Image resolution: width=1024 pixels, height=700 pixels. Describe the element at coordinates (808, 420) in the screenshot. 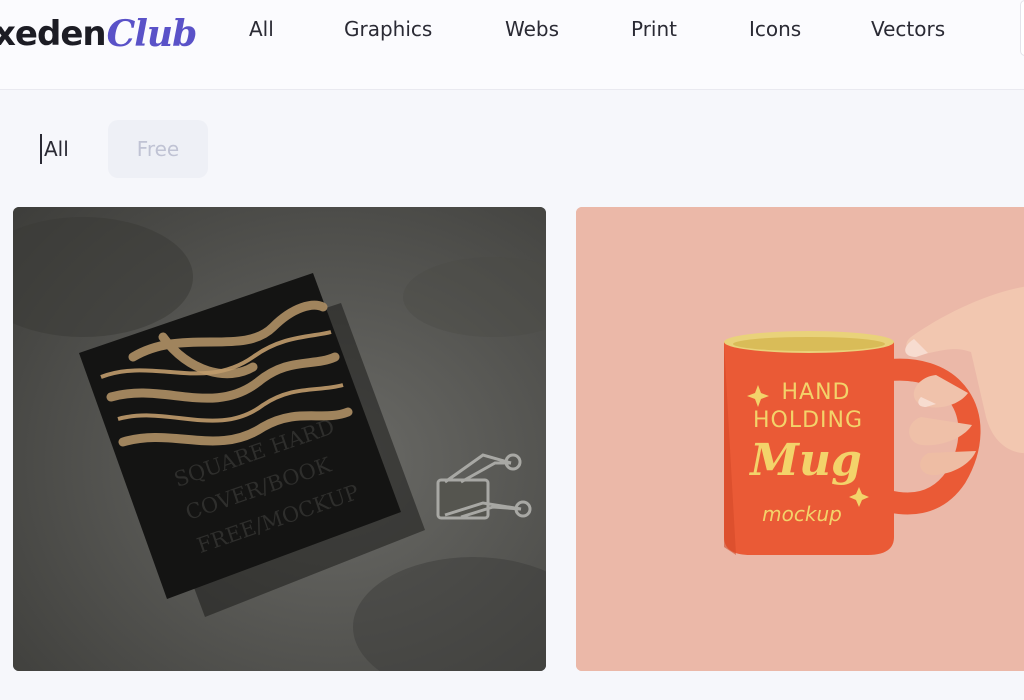

I see `mug-text-holding: HOLDING` at that location.